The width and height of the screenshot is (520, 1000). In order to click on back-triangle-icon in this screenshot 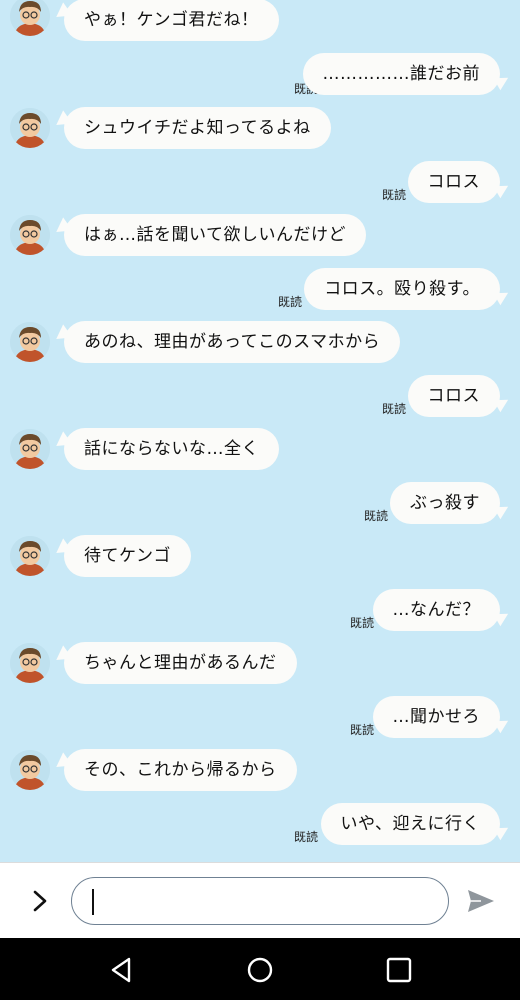, I will do `click(122, 970)`.